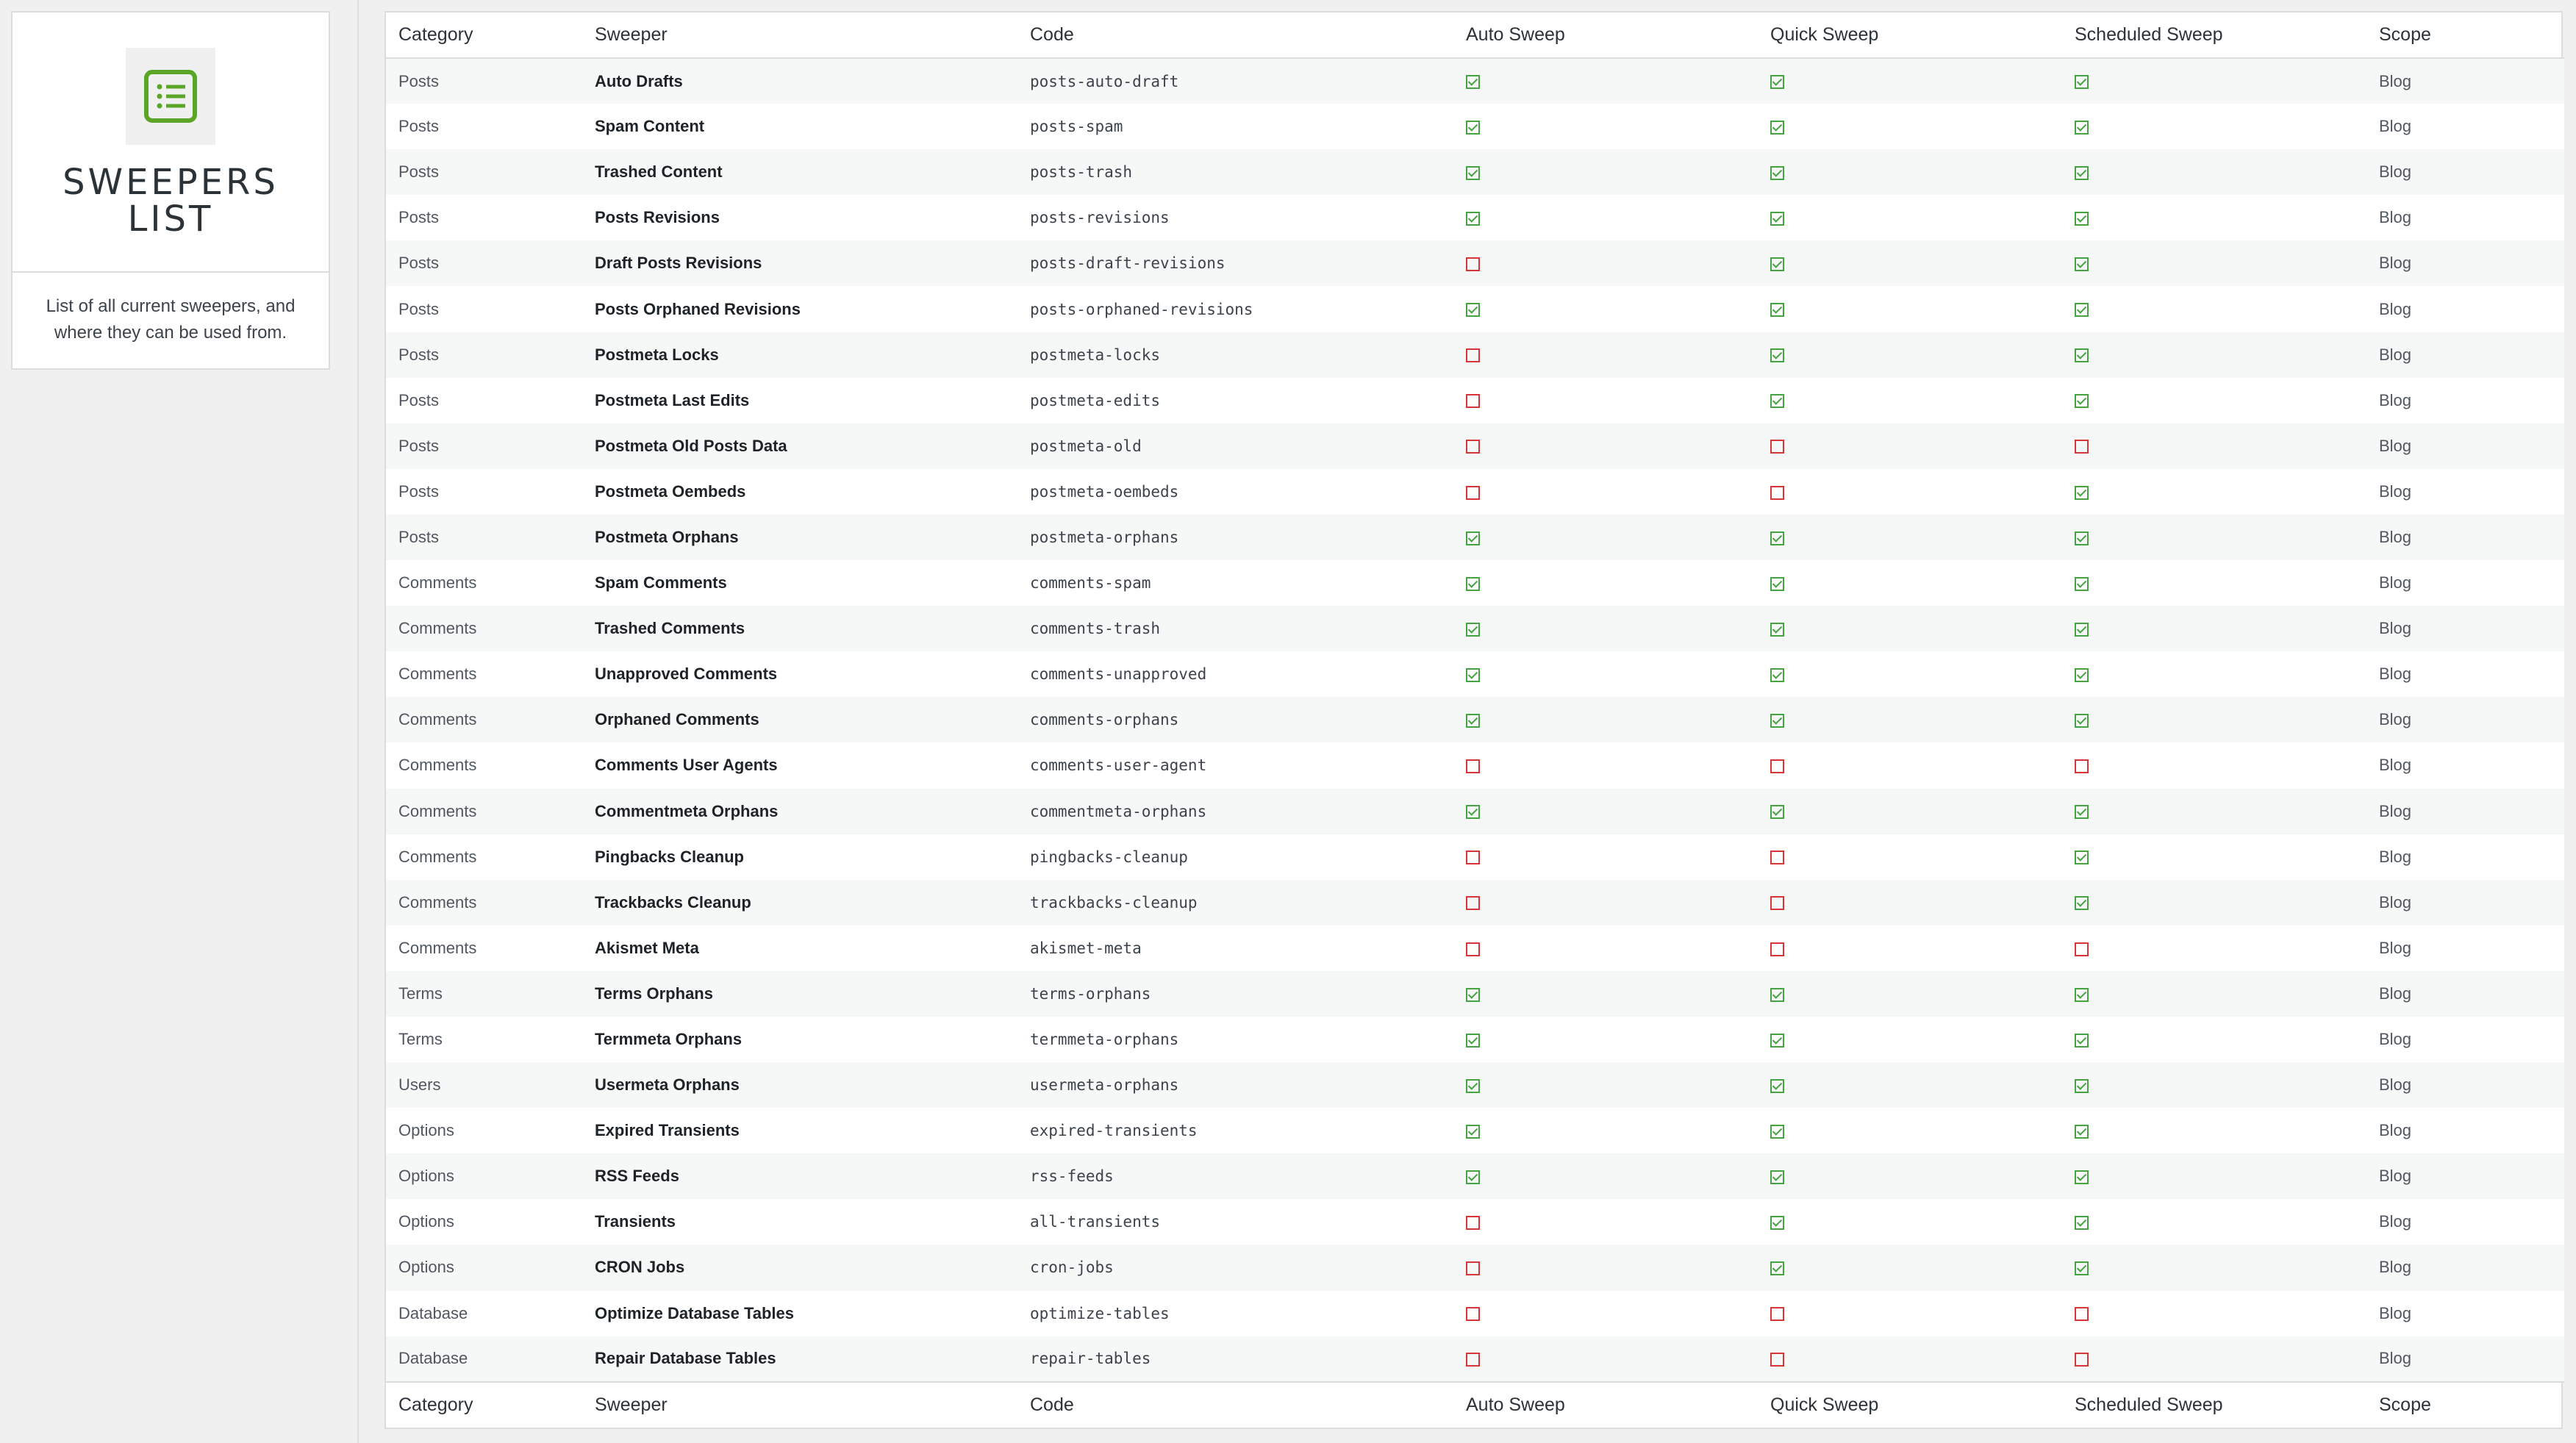  What do you see at coordinates (1910, 35) in the screenshot?
I see `column-header-quick-sweep: Quick Sweep` at bounding box center [1910, 35].